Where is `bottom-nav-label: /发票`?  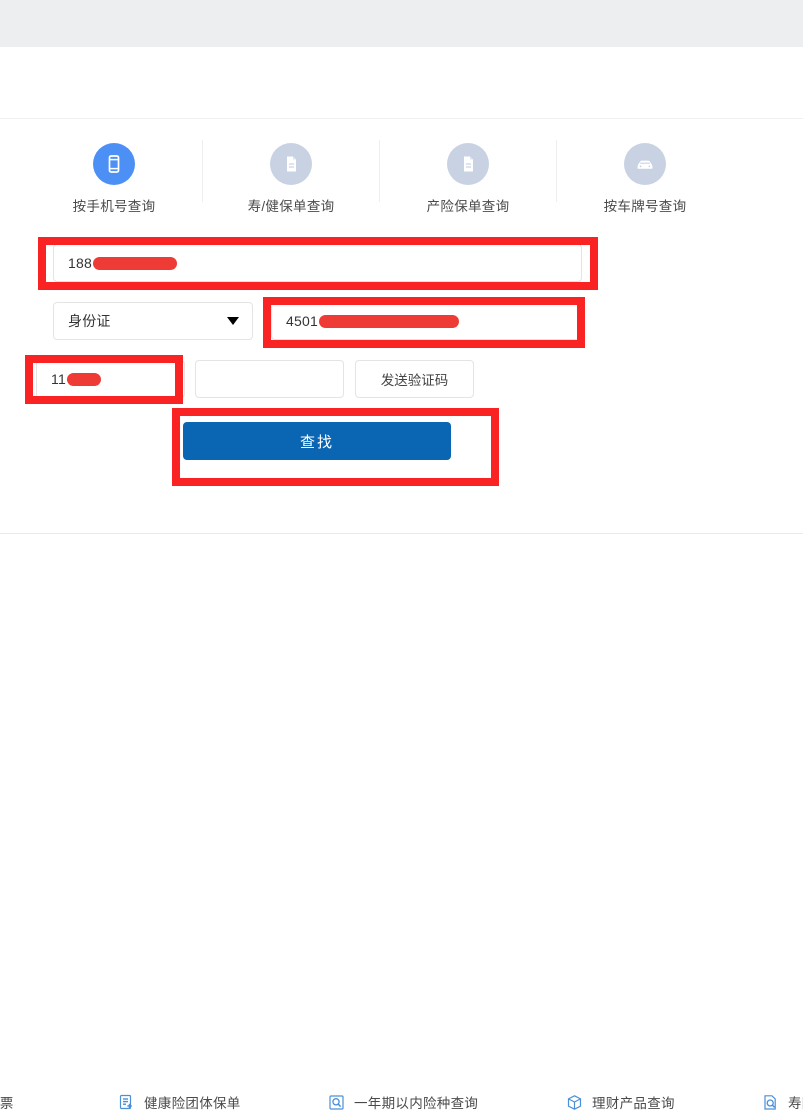
bottom-nav-label: /发票 is located at coordinates (7, 1103).